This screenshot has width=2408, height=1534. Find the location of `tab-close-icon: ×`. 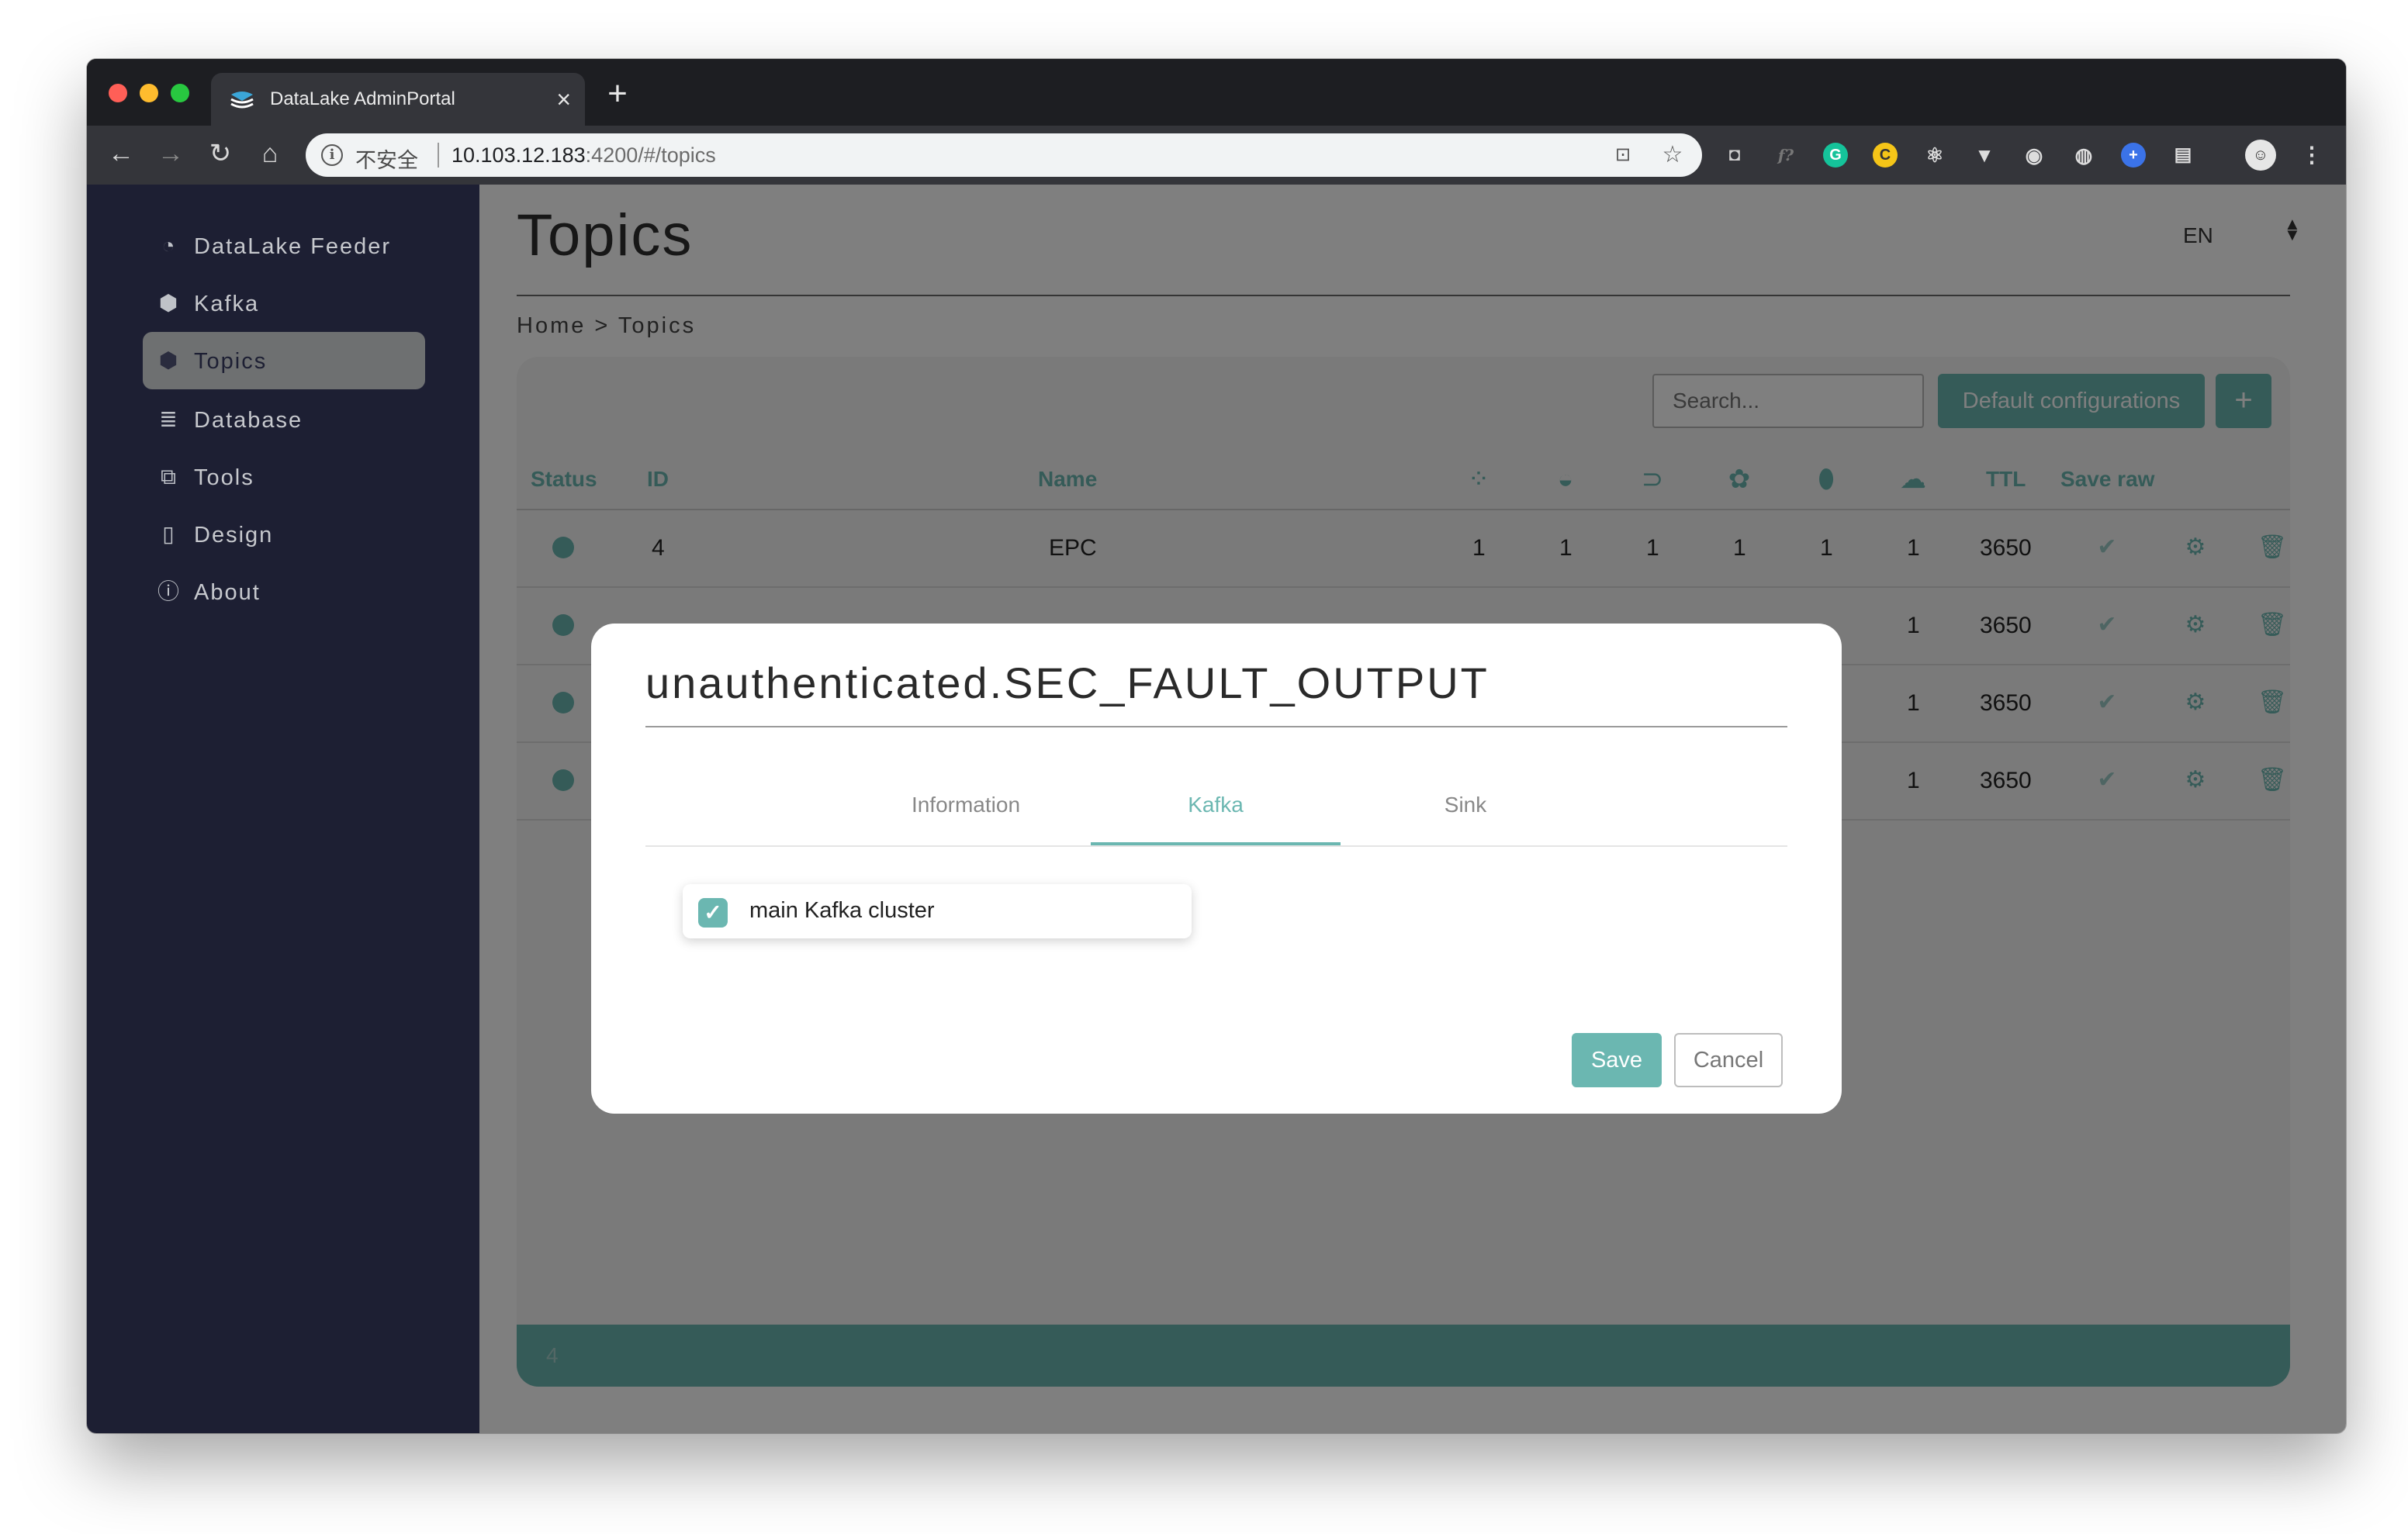

tab-close-icon: × is located at coordinates (563, 99).